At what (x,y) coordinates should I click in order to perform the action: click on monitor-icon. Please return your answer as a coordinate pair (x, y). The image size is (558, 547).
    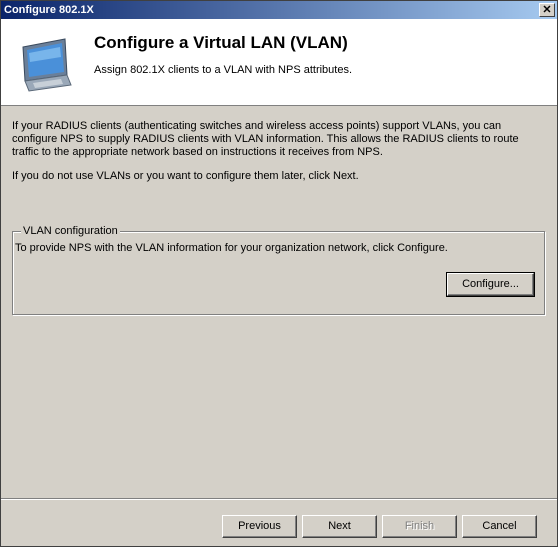
    Looking at the image, I should click on (47, 65).